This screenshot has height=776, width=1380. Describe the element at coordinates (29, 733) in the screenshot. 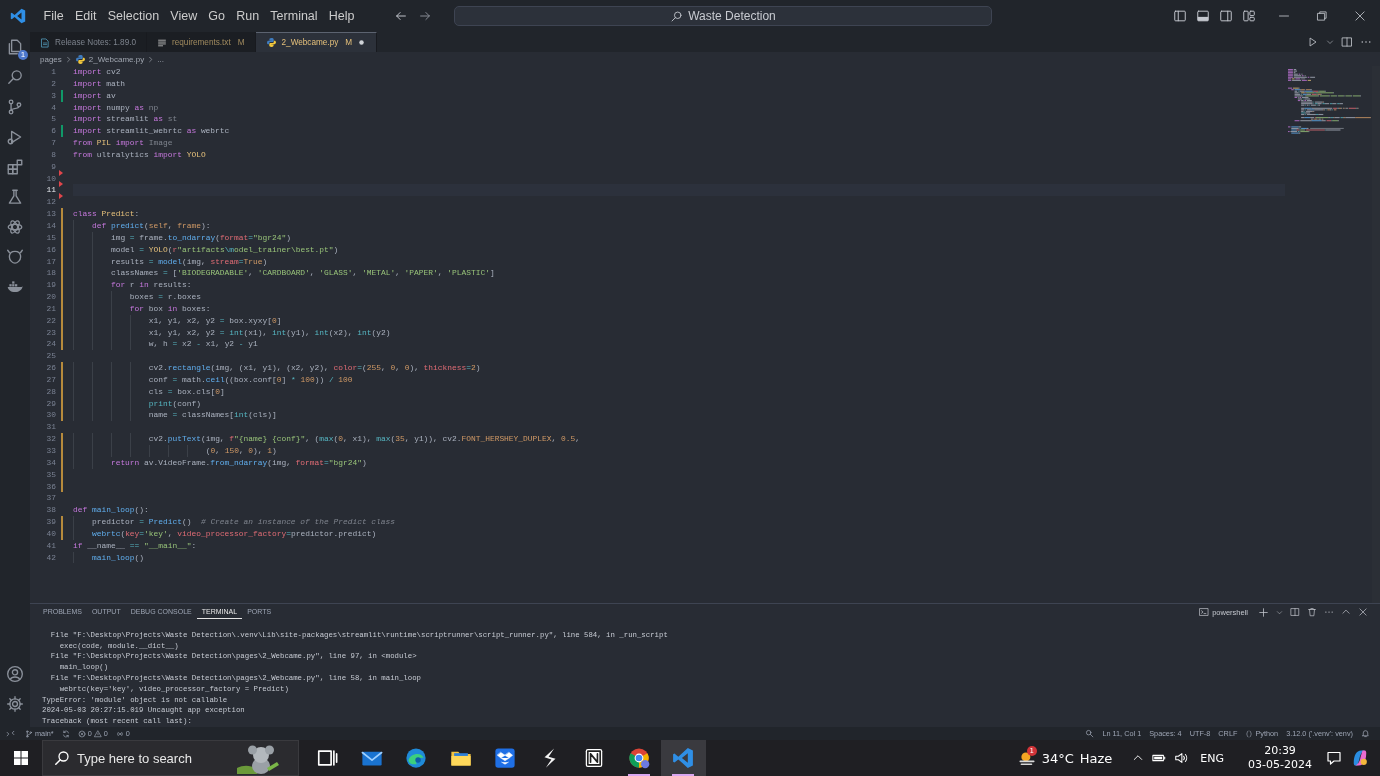

I see `branch-icon` at that location.